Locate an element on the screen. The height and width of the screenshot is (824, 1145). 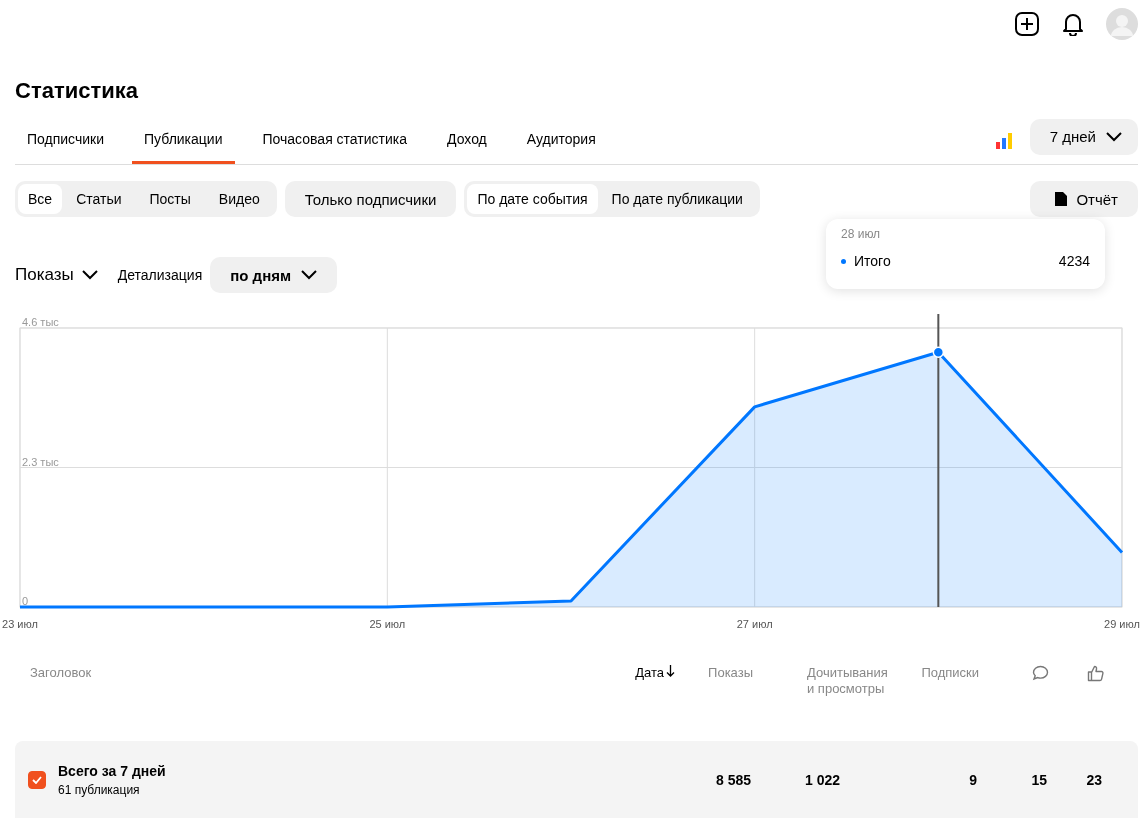
comment-icon is located at coordinates (1040, 673).